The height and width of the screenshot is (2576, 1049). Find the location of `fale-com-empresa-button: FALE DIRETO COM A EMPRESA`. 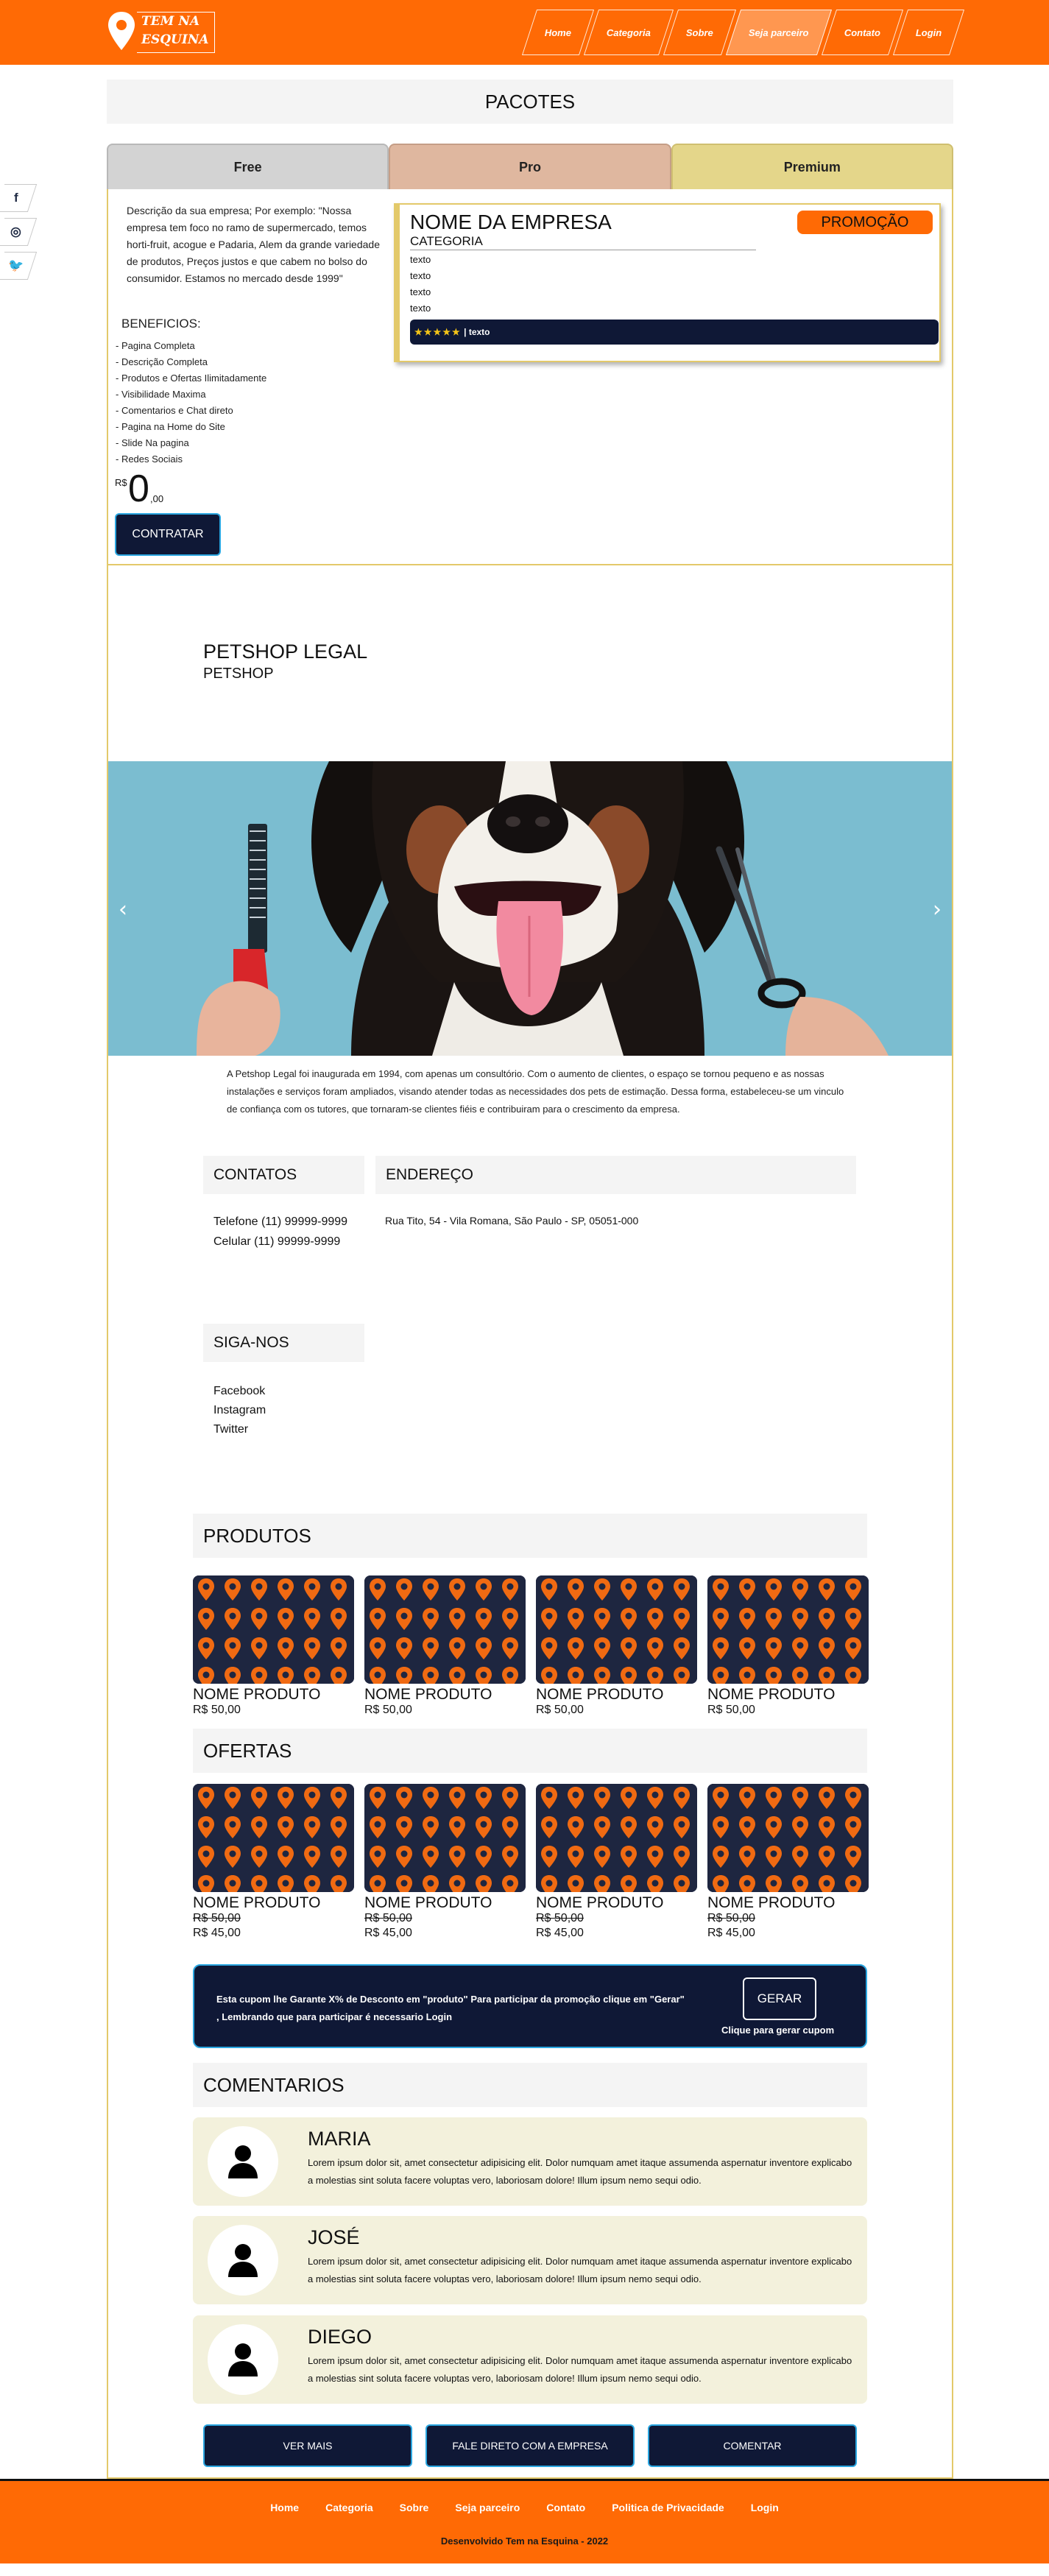

fale-com-empresa-button: FALE DIRETO COM A EMPRESA is located at coordinates (530, 2445).